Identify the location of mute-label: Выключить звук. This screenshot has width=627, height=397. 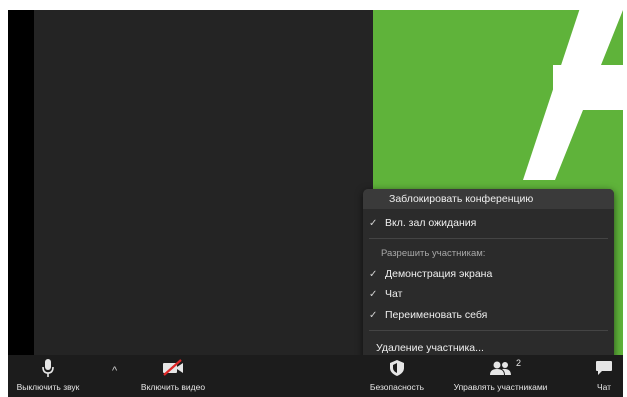
(48, 387).